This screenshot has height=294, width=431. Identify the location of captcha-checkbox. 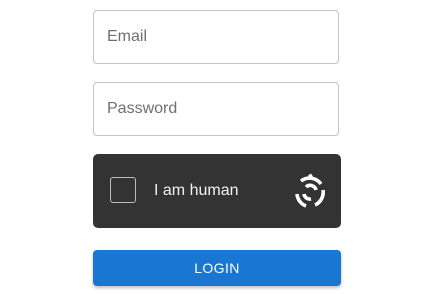
(123, 190).